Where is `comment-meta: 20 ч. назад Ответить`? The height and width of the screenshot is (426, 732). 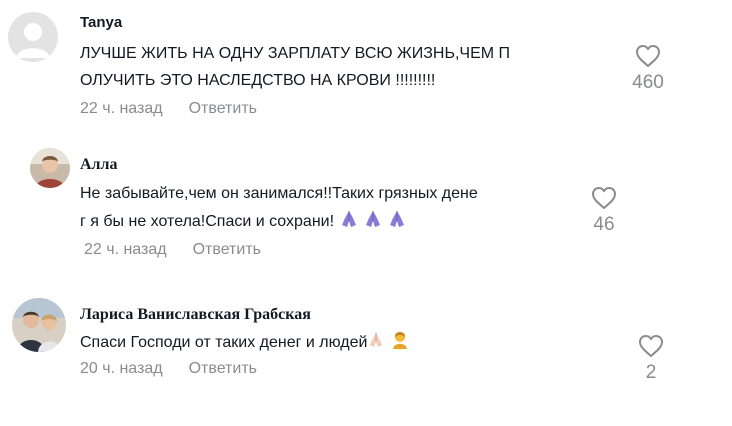
comment-meta: 20 ч. назад Ответить is located at coordinates (168, 369).